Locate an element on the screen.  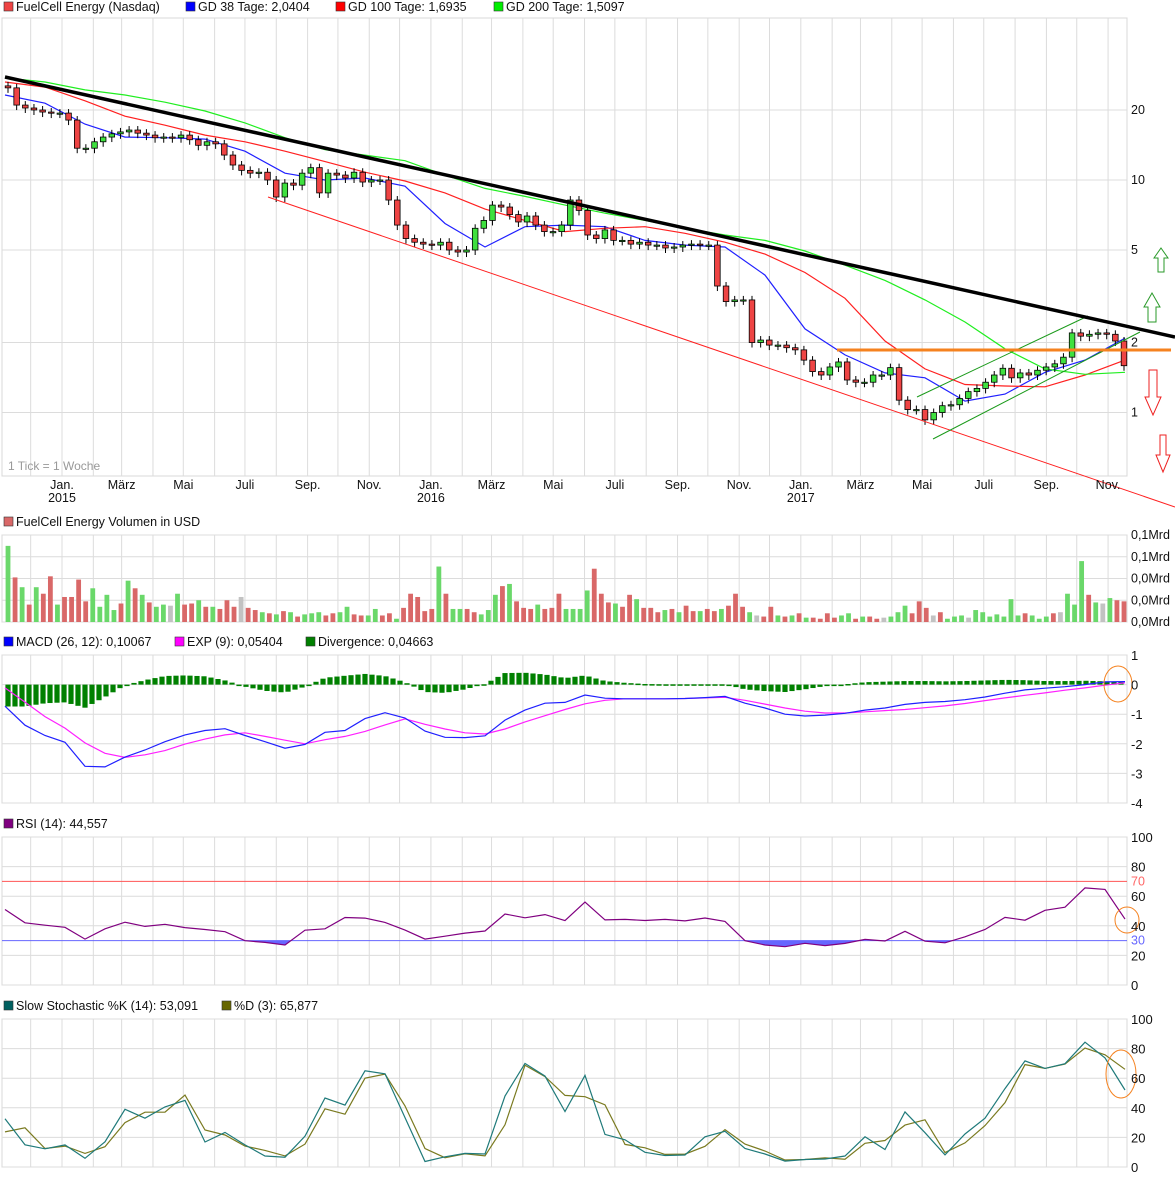
y-tick-label: 10 is located at coordinates (1138, 180).